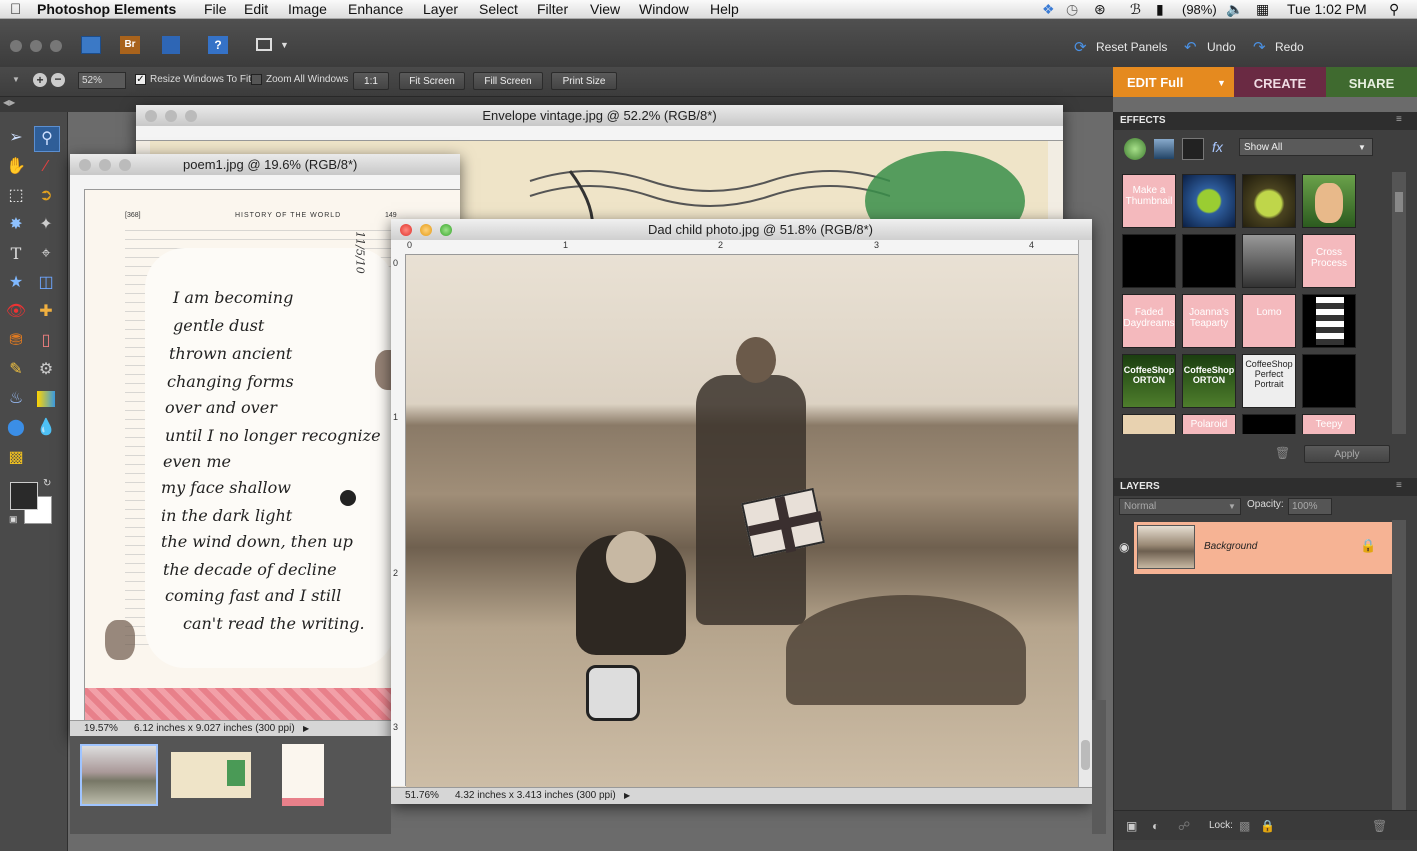 The image size is (1417, 851). I want to click on wifi-icon: ⊛, so click(1100, 9).